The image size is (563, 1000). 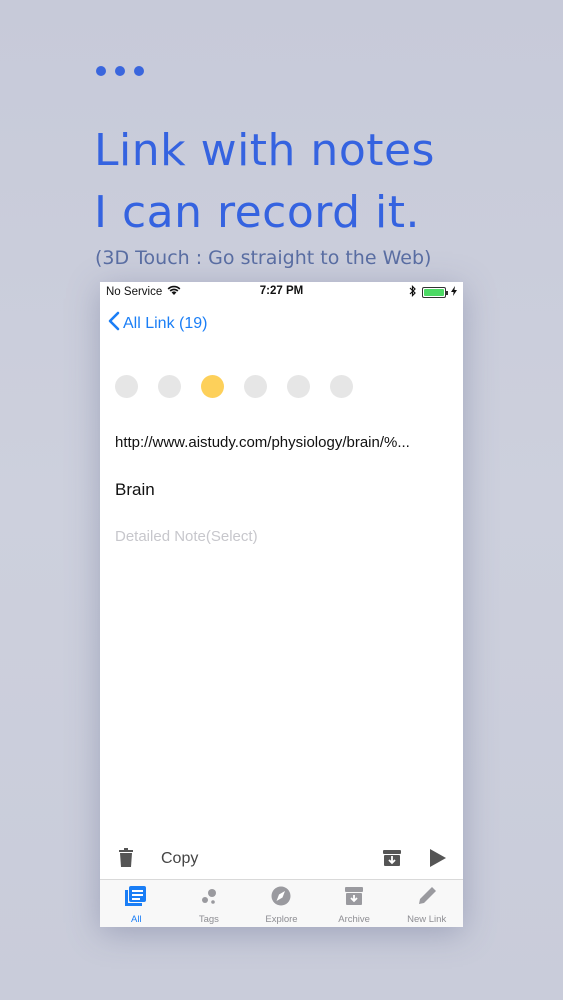 I want to click on page-dots-decoration, so click(x=120, y=71).